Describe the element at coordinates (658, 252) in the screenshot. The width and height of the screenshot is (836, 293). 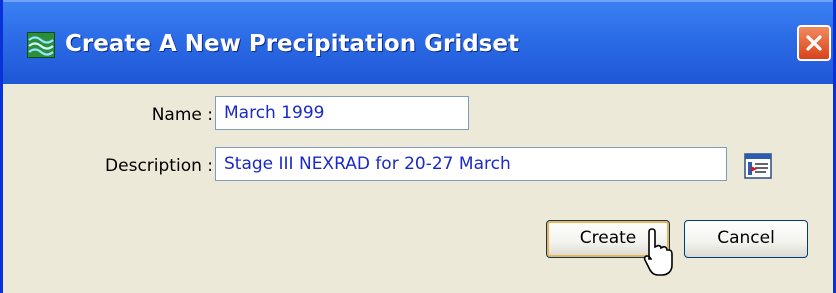
I see `pointer-cursor-icon` at that location.